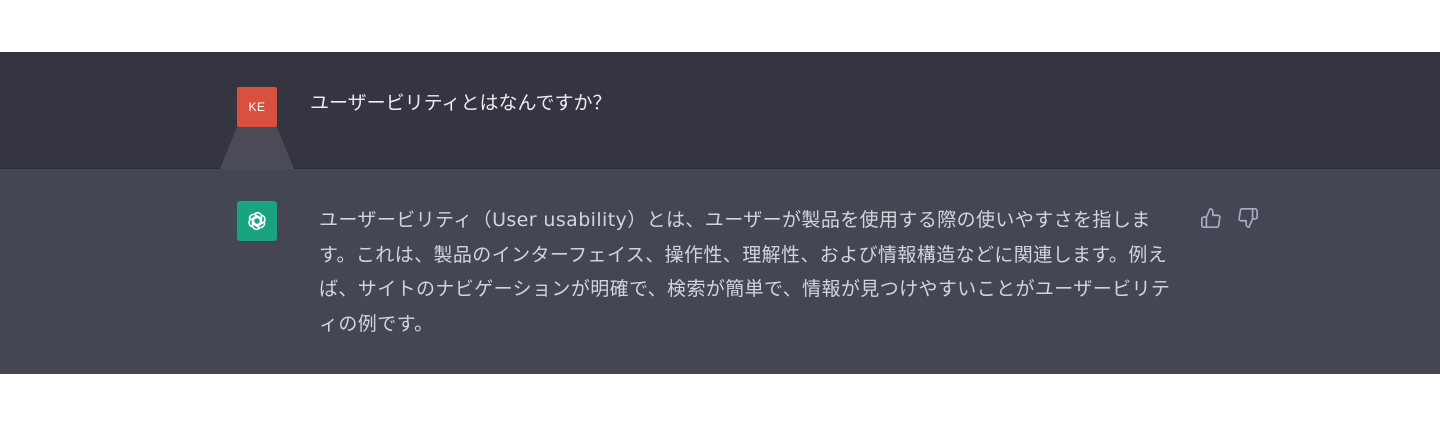  What do you see at coordinates (257, 107) in the screenshot?
I see `user-avatar: KE` at bounding box center [257, 107].